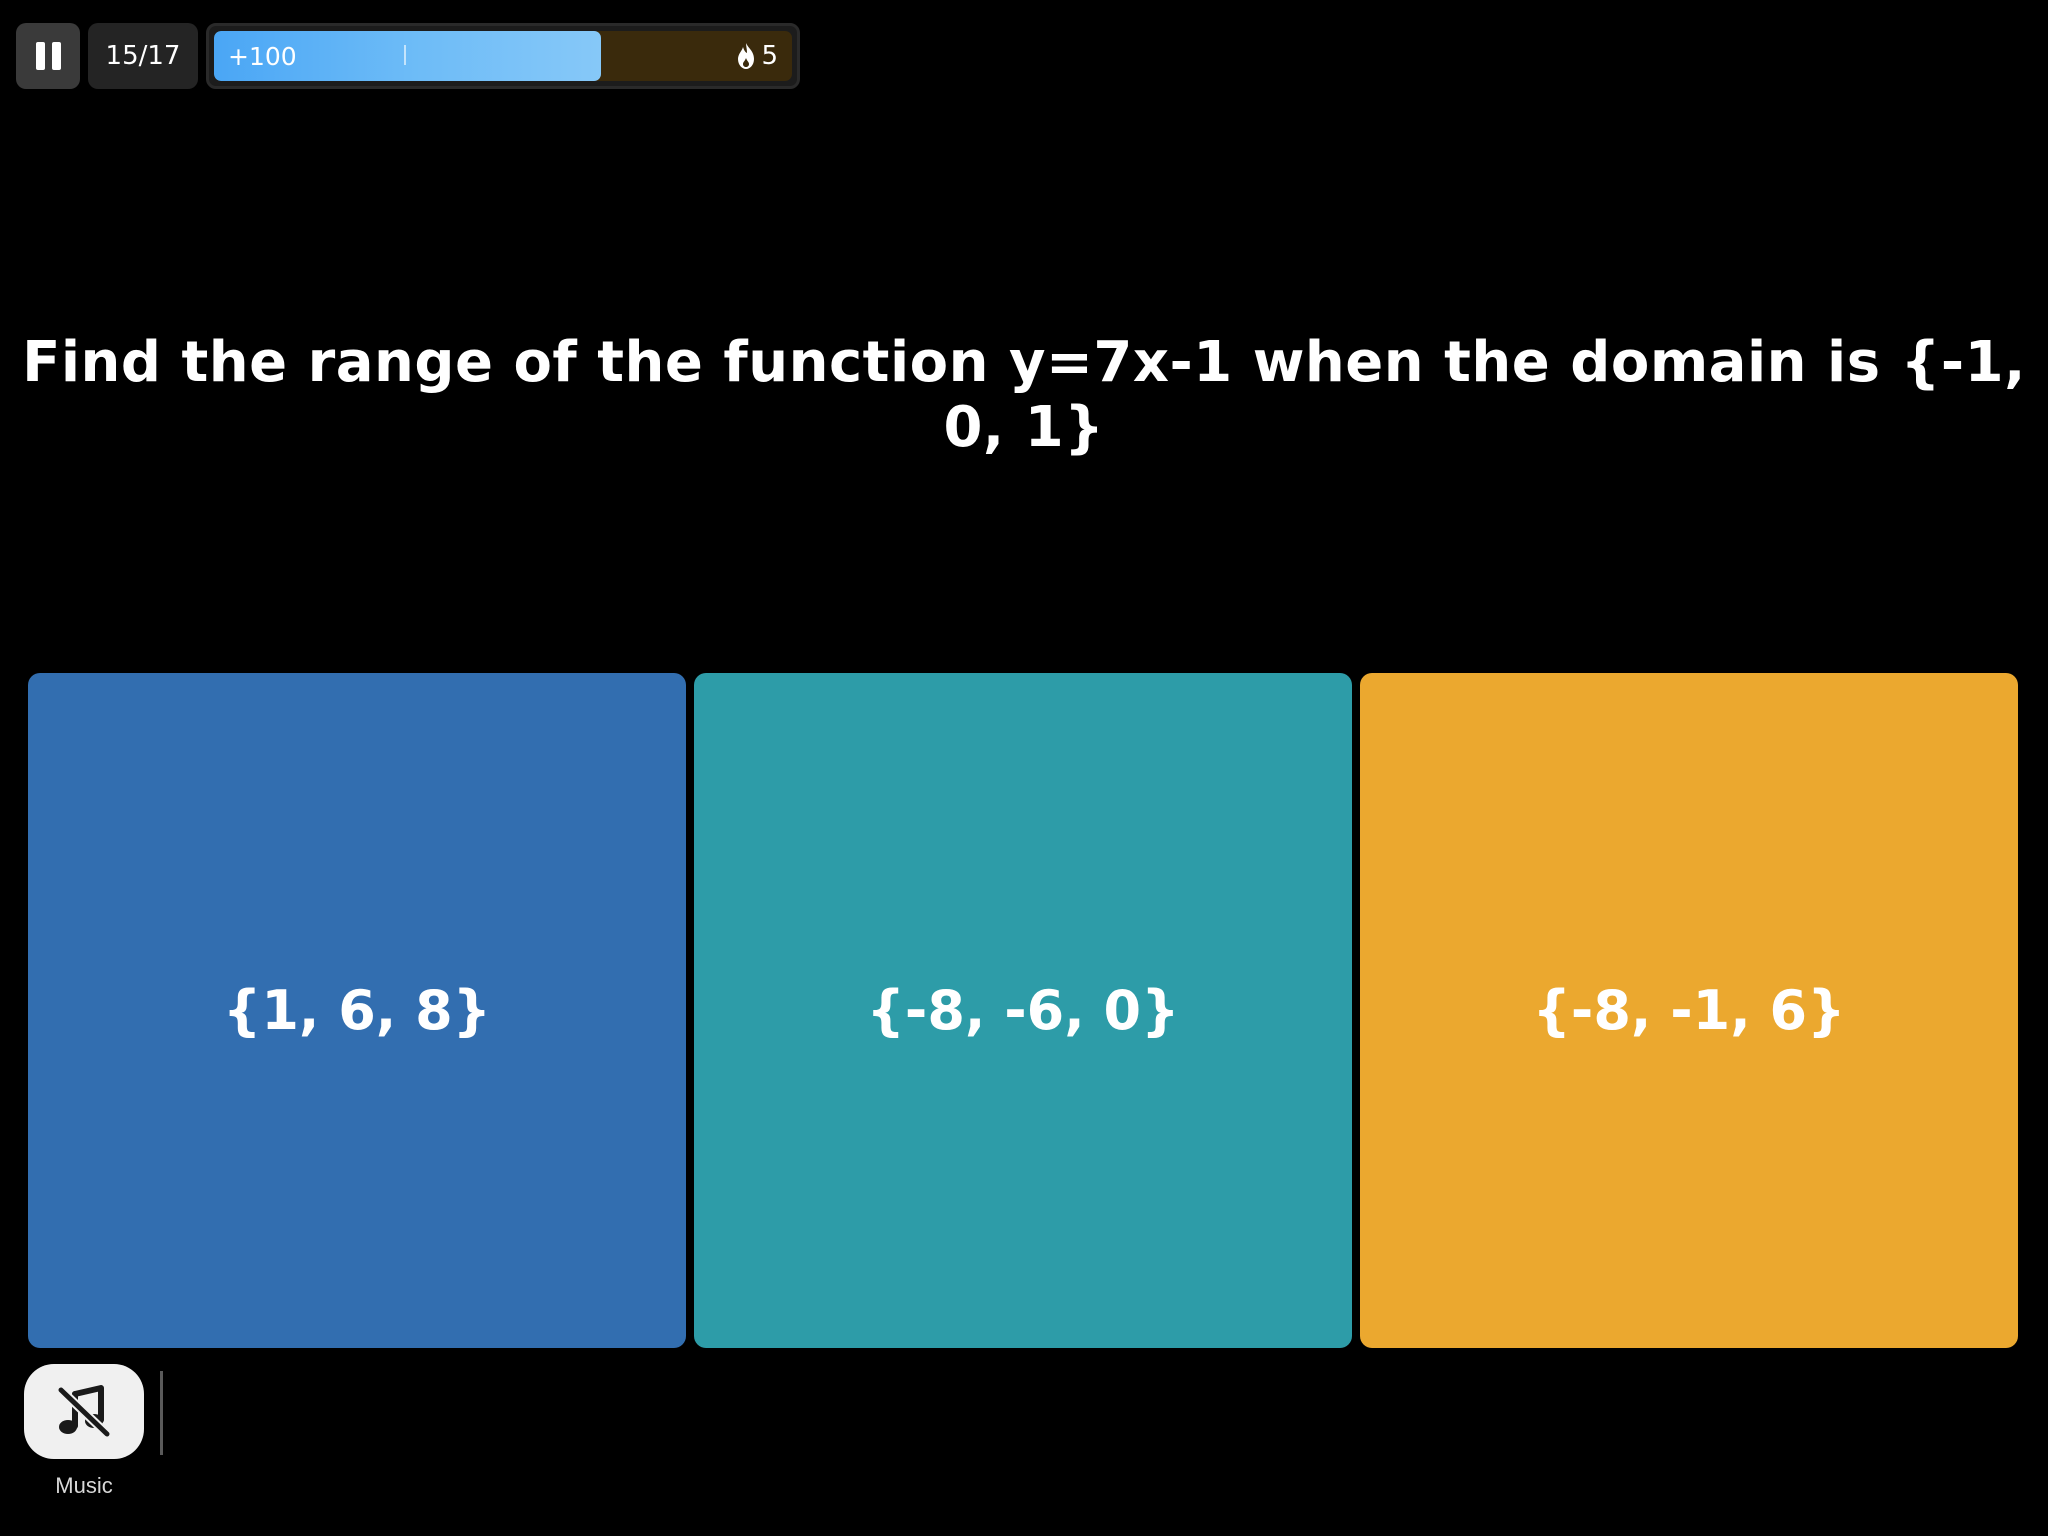 The width and height of the screenshot is (2048, 1536). I want to click on pause-button, so click(48, 56).